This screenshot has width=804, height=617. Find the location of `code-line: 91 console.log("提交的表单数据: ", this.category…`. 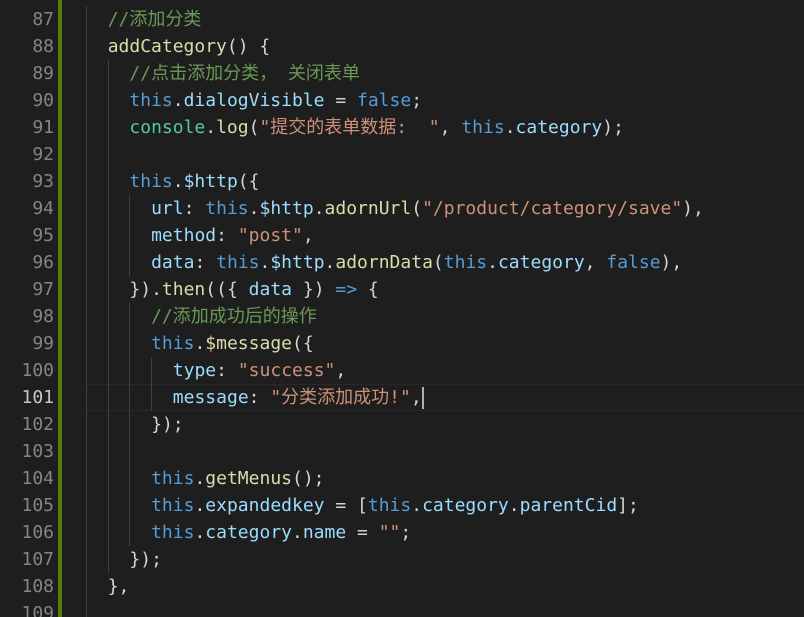

code-line: 91 console.log("提交的表单数据: ", this.category… is located at coordinates (418, 127).